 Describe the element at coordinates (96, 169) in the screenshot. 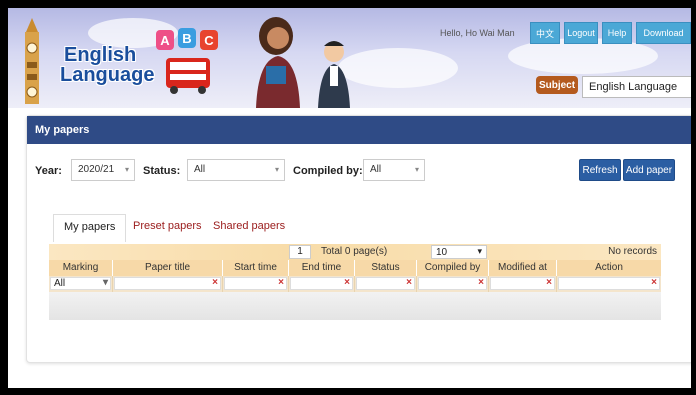

I see `year-select-value: 2020/21` at that location.